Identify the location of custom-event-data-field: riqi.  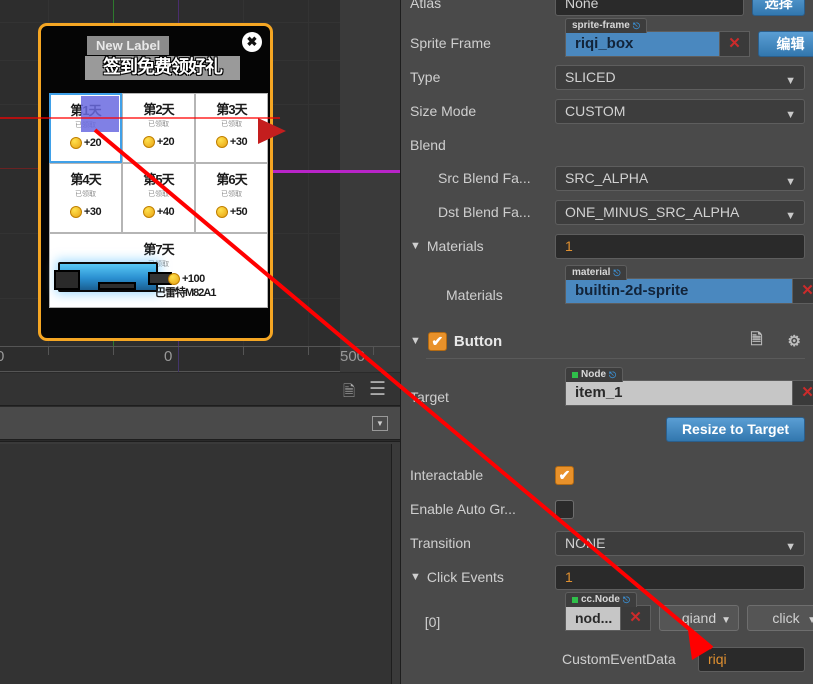
(751, 659).